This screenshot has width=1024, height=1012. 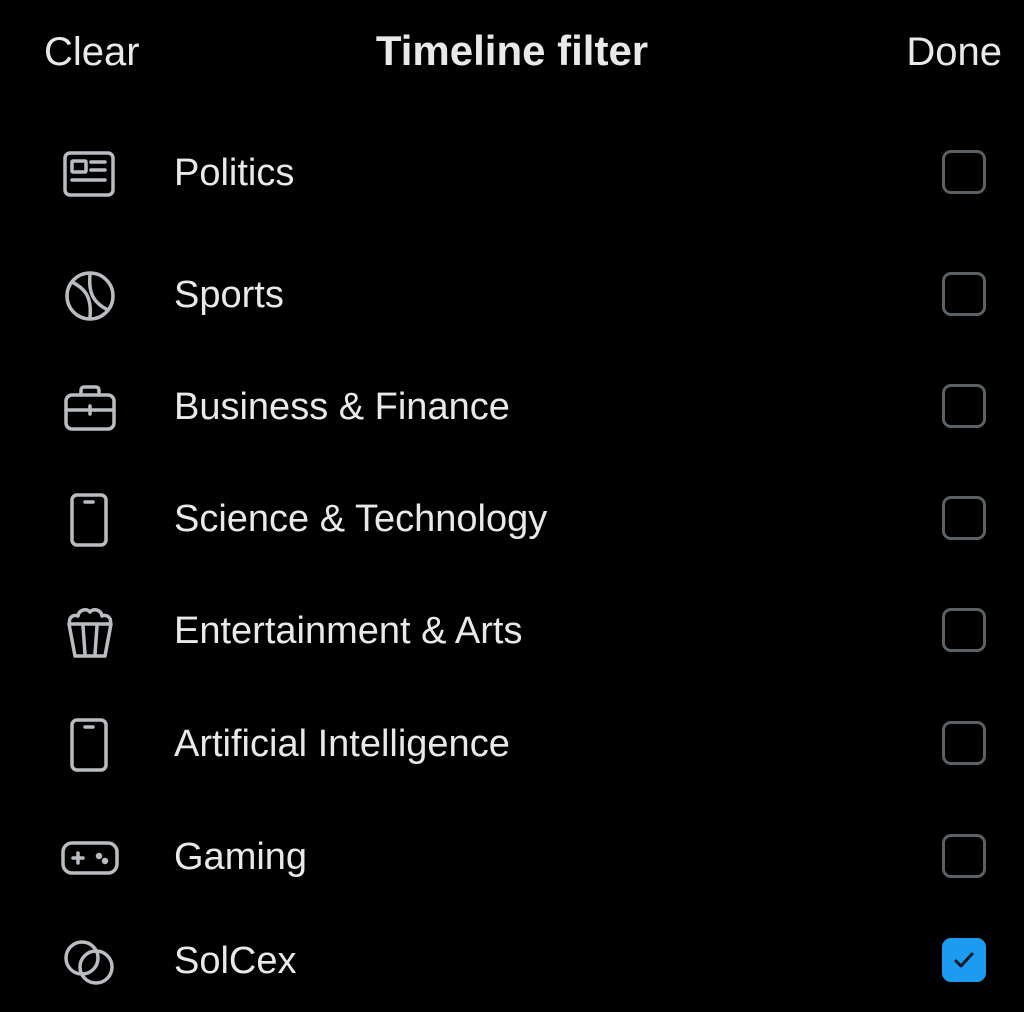 What do you see at coordinates (512, 858) in the screenshot?
I see `filter-row-gaming: Gaming` at bounding box center [512, 858].